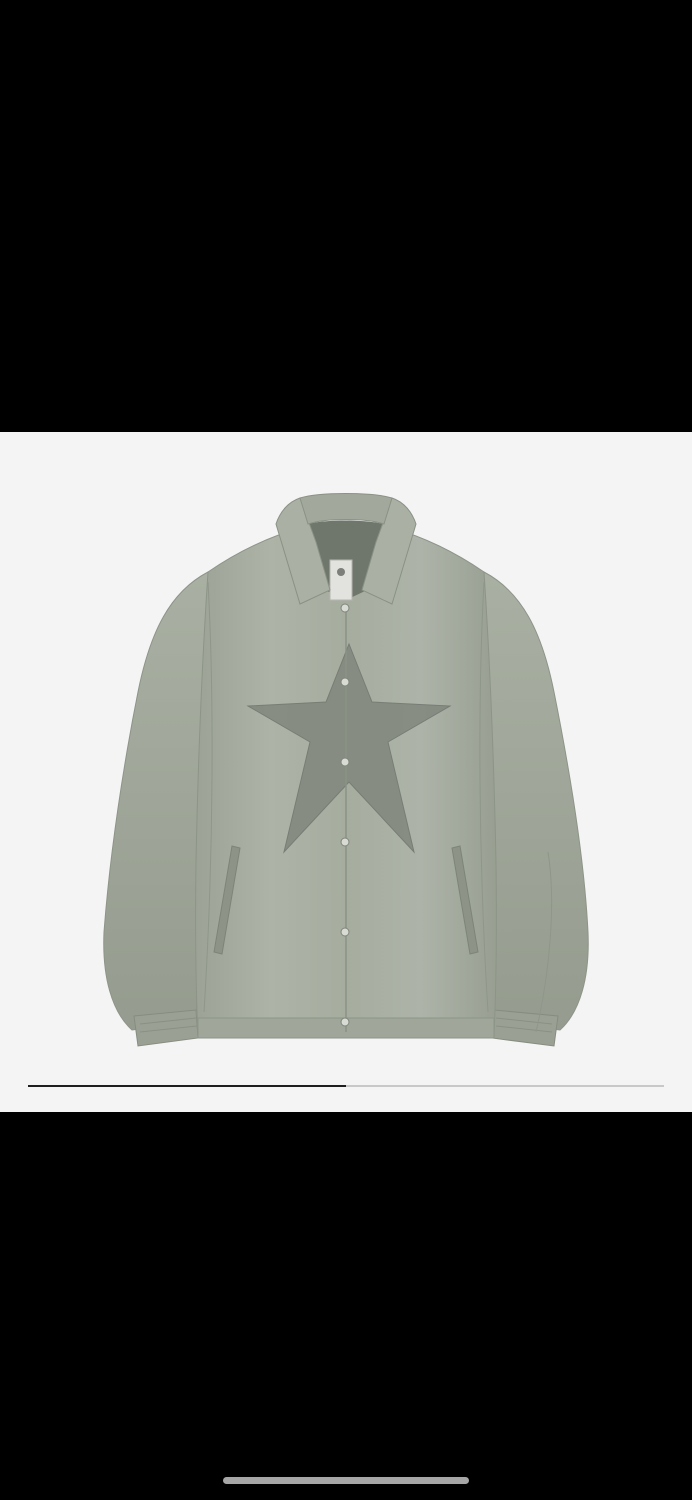 The width and height of the screenshot is (692, 1500). What do you see at coordinates (346, 1480) in the screenshot?
I see `home-indicator` at bounding box center [346, 1480].